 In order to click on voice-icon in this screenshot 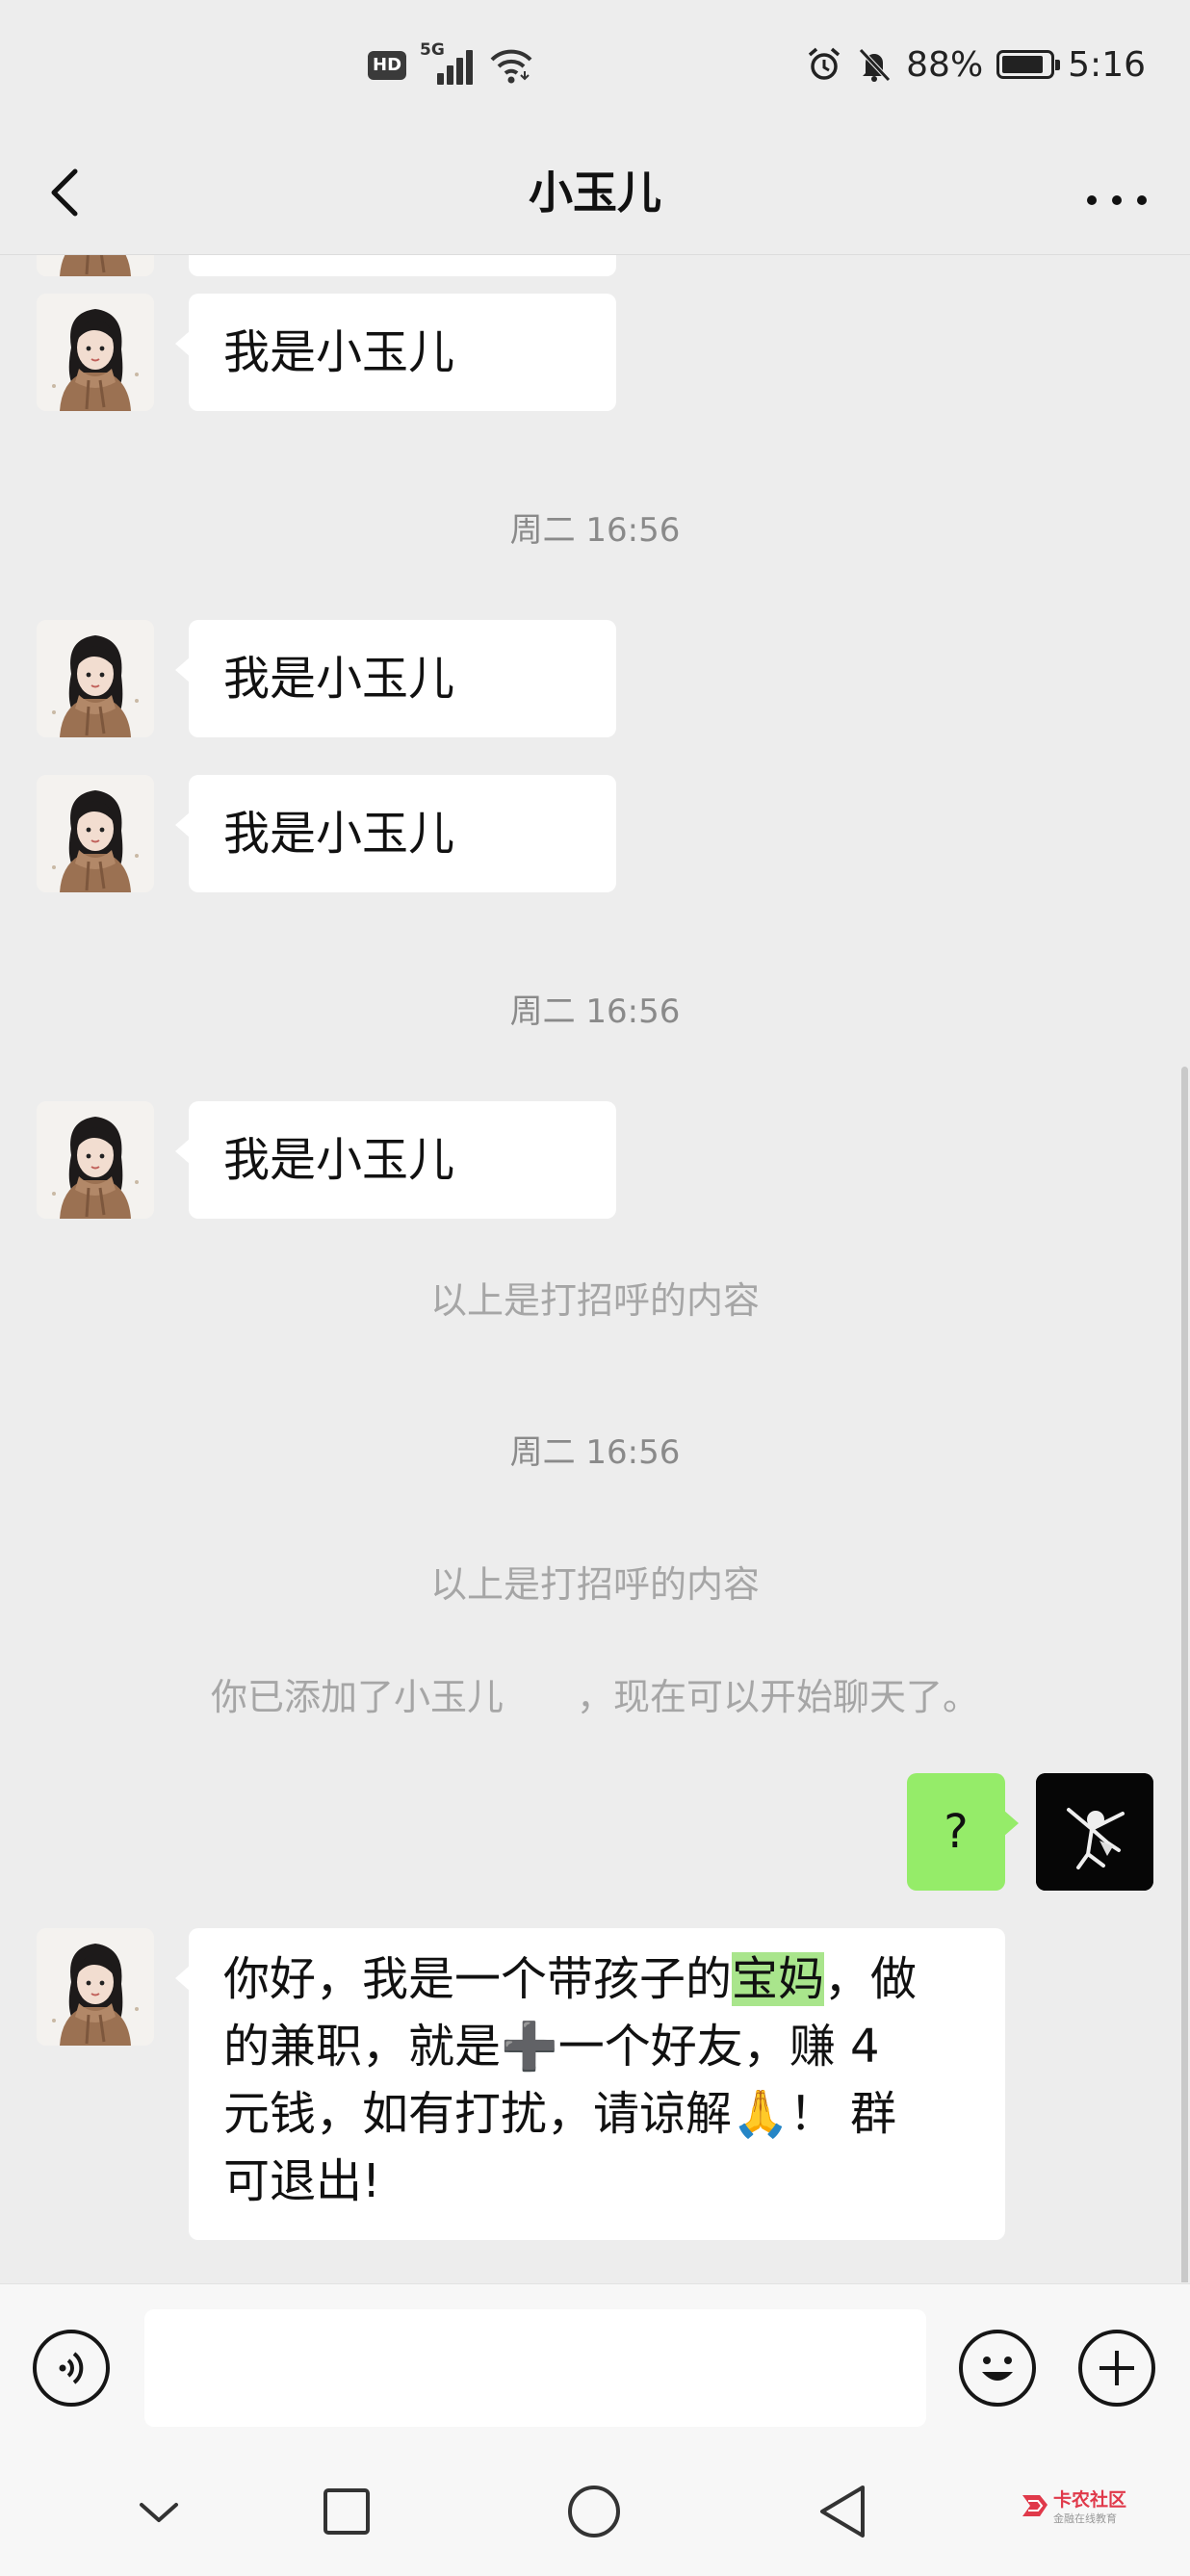, I will do `click(72, 2368)`.